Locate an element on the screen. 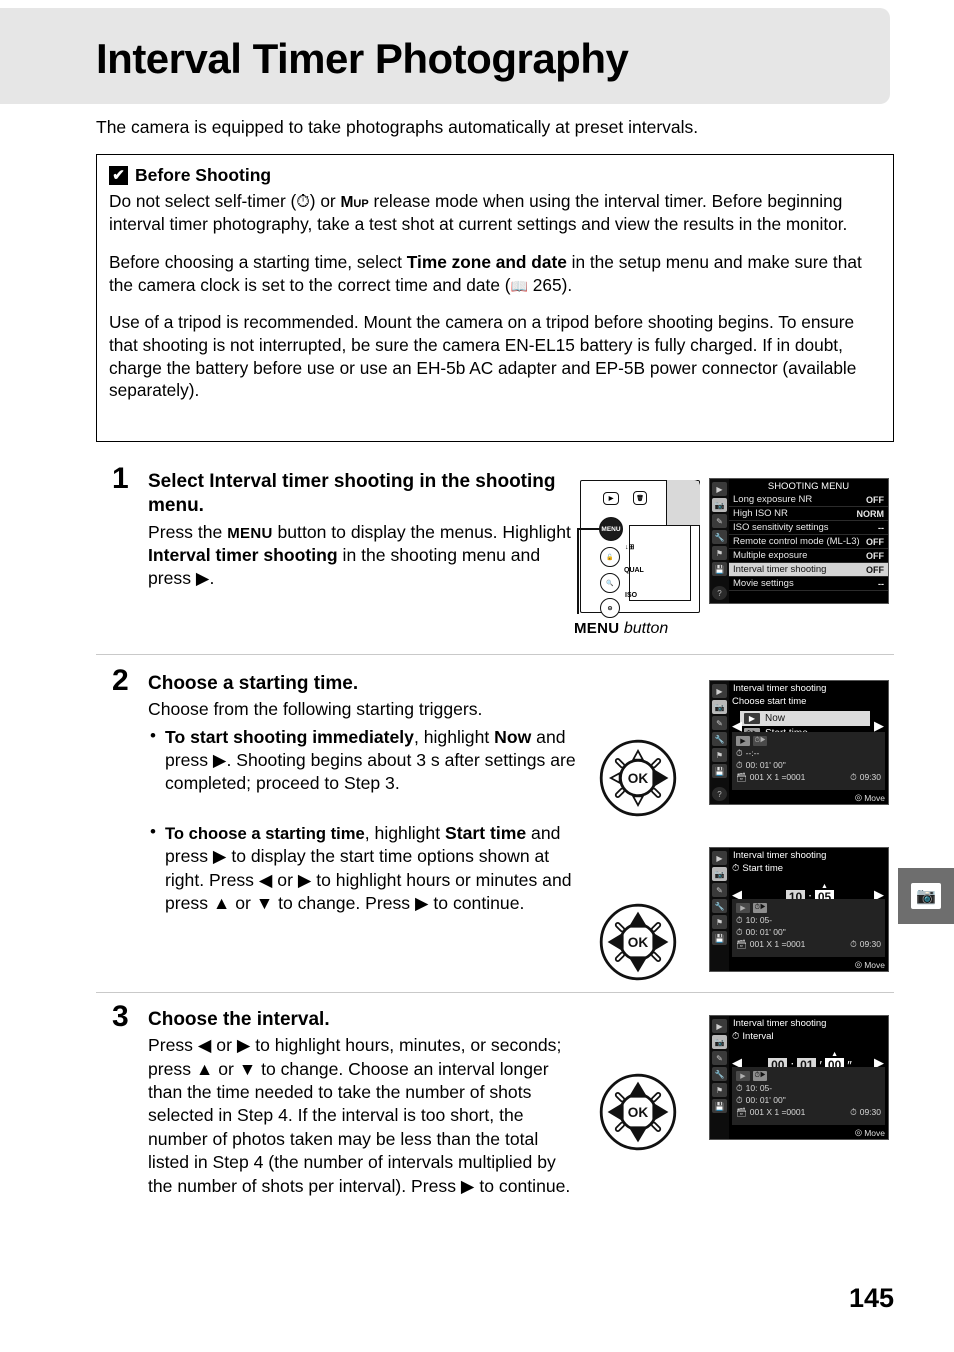  step-2-heading: Choose a starting time. is located at coordinates (253, 683).